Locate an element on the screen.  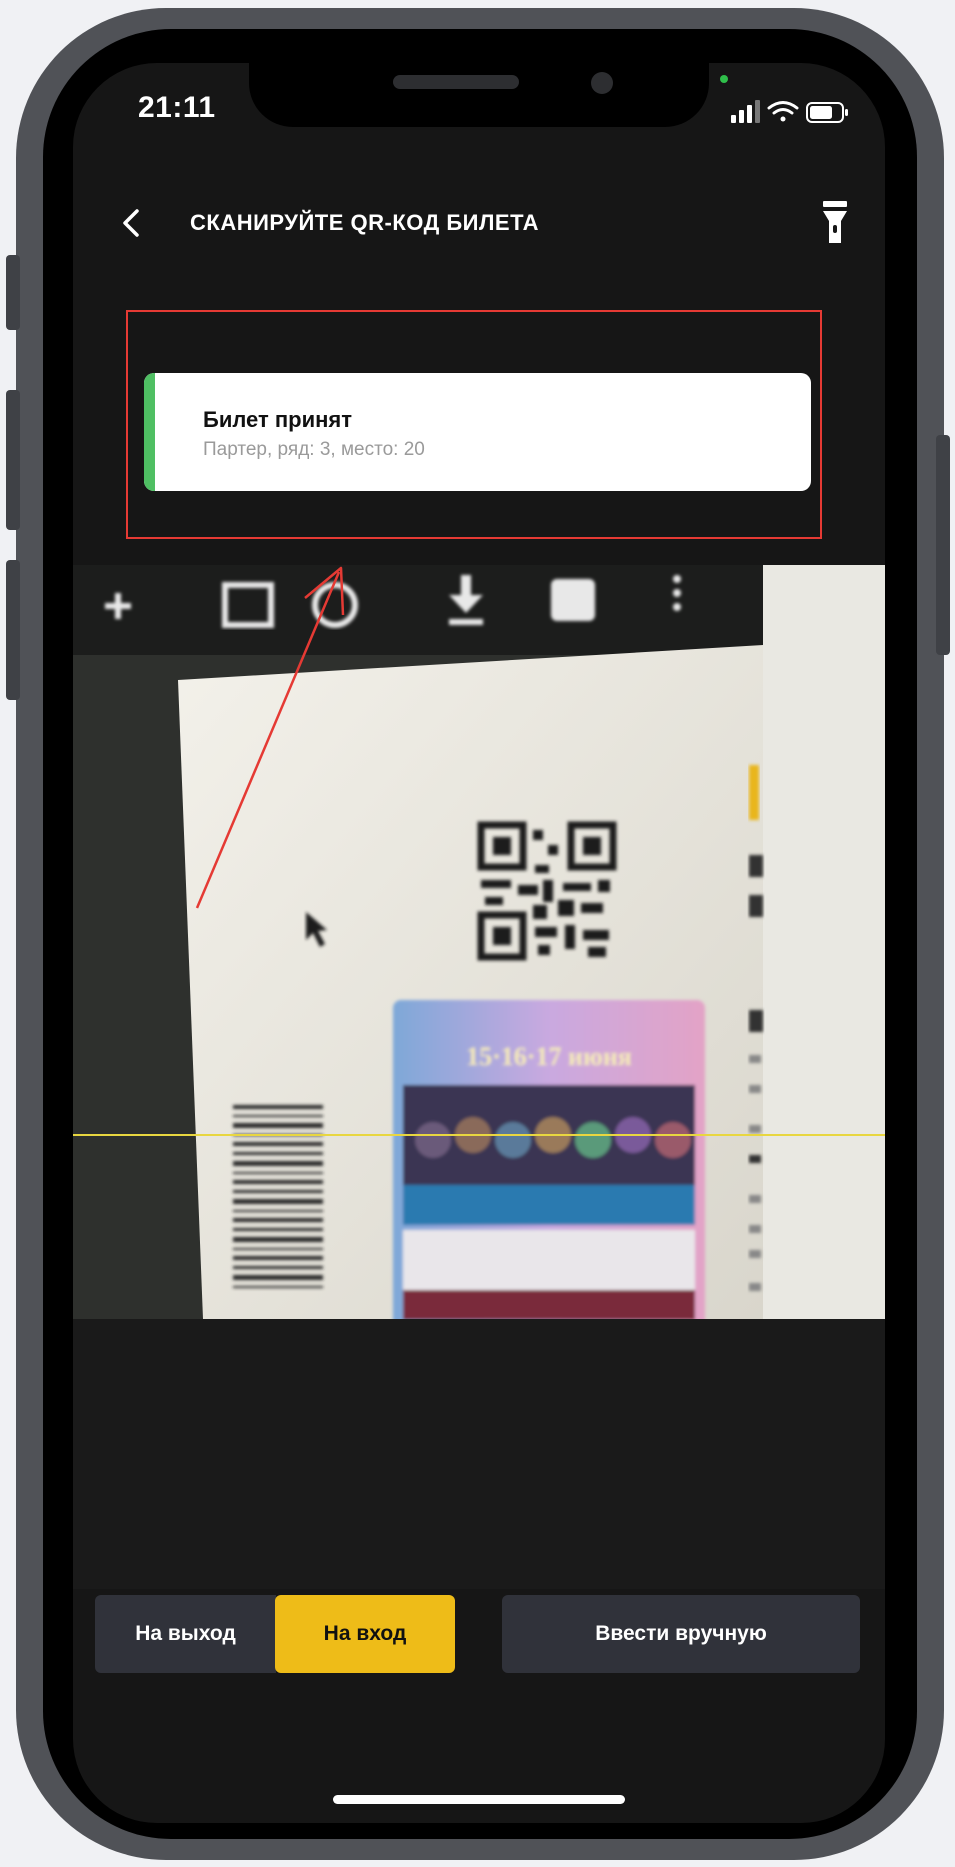
status-time: 21:11 is located at coordinates (177, 107).